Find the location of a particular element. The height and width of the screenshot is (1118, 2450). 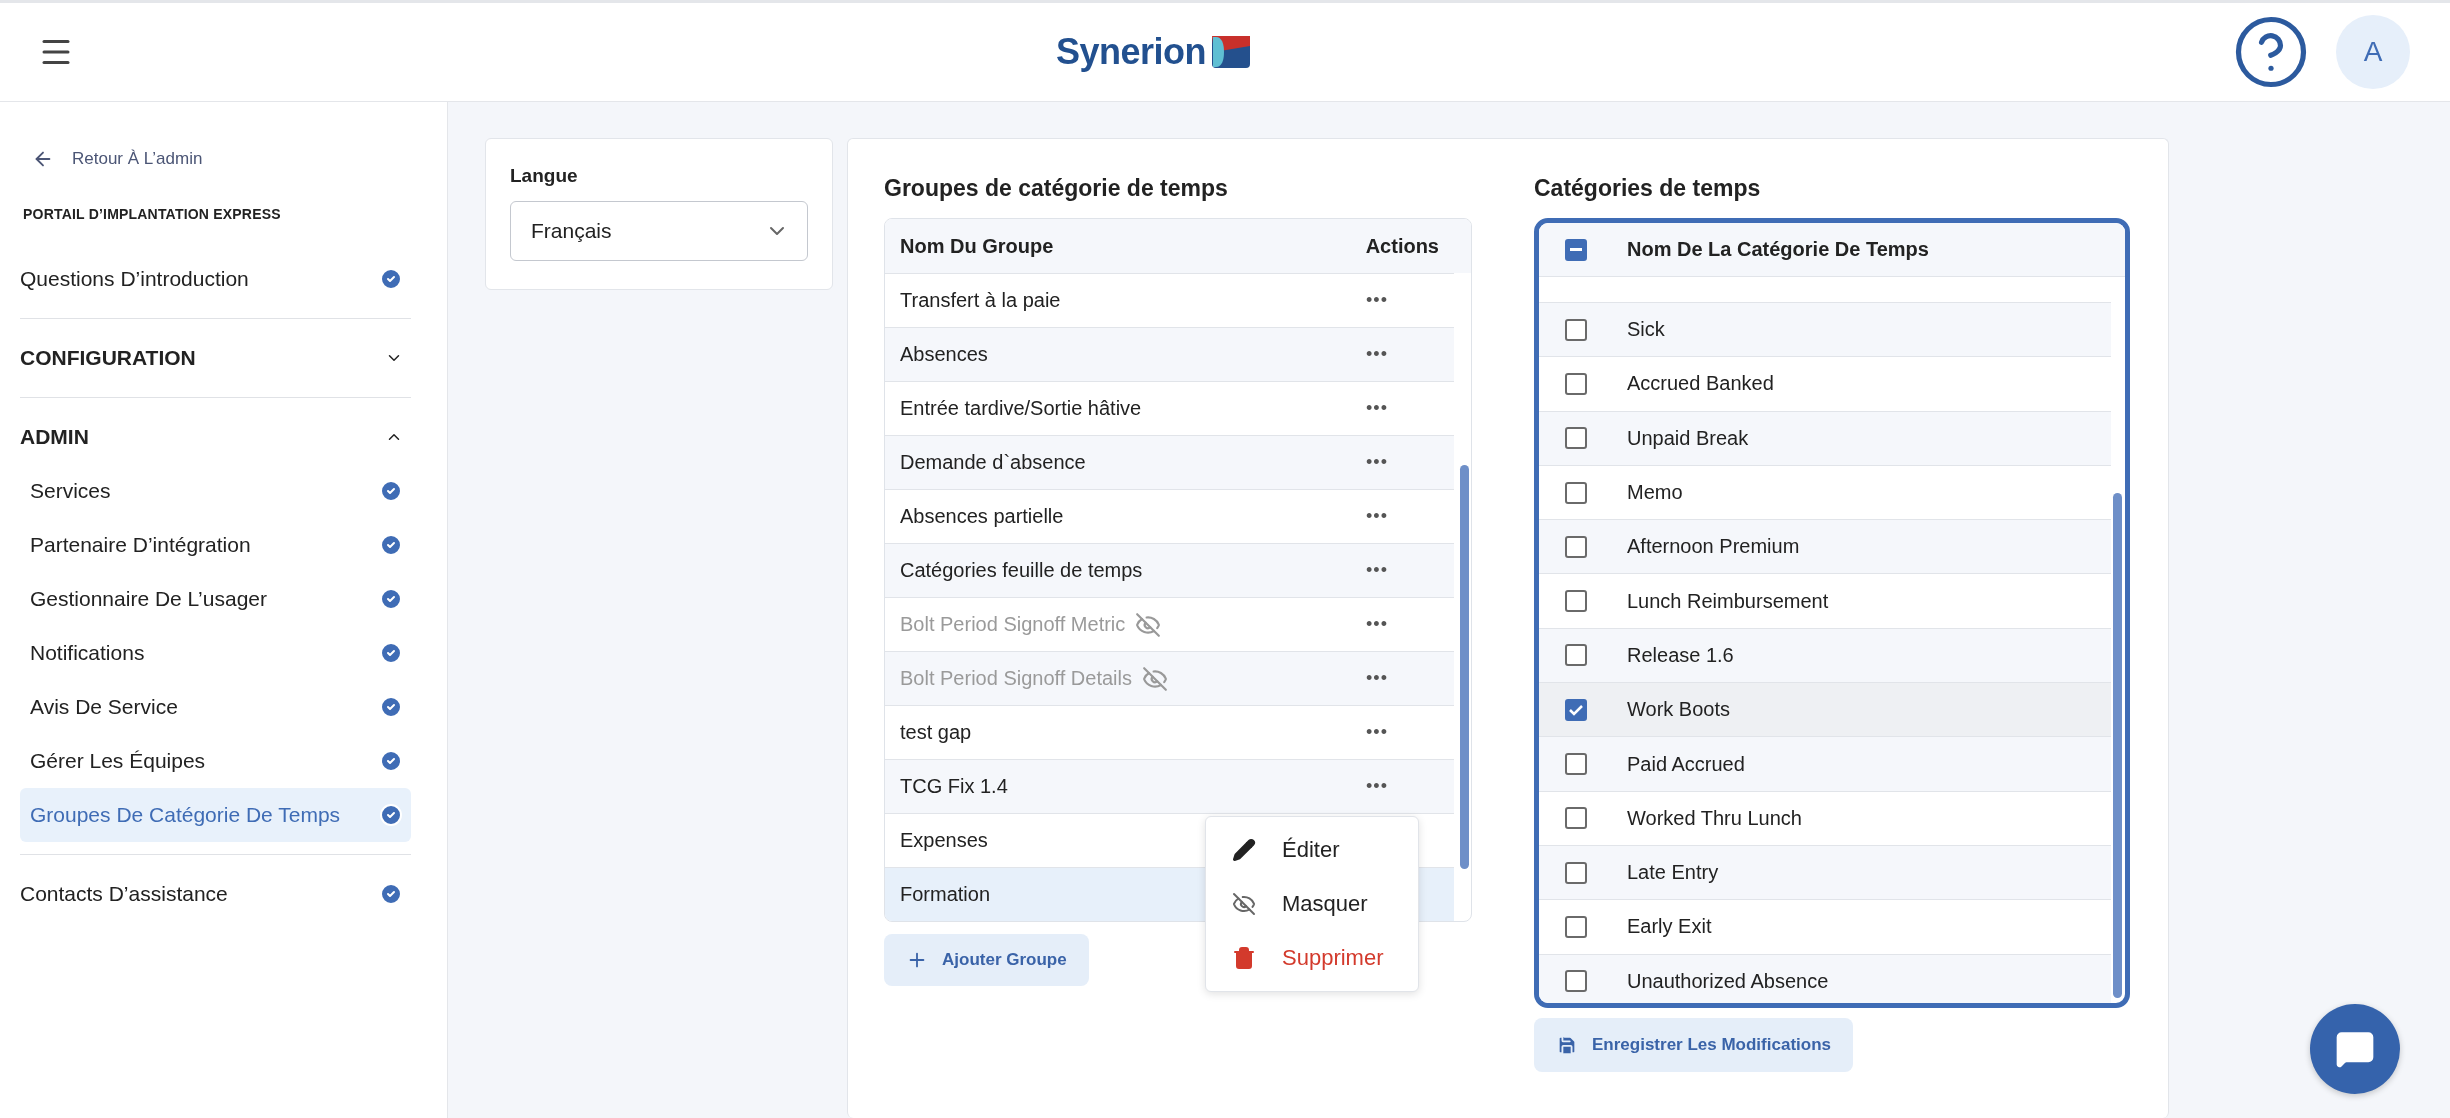

save-icon is located at coordinates (1567, 1045).